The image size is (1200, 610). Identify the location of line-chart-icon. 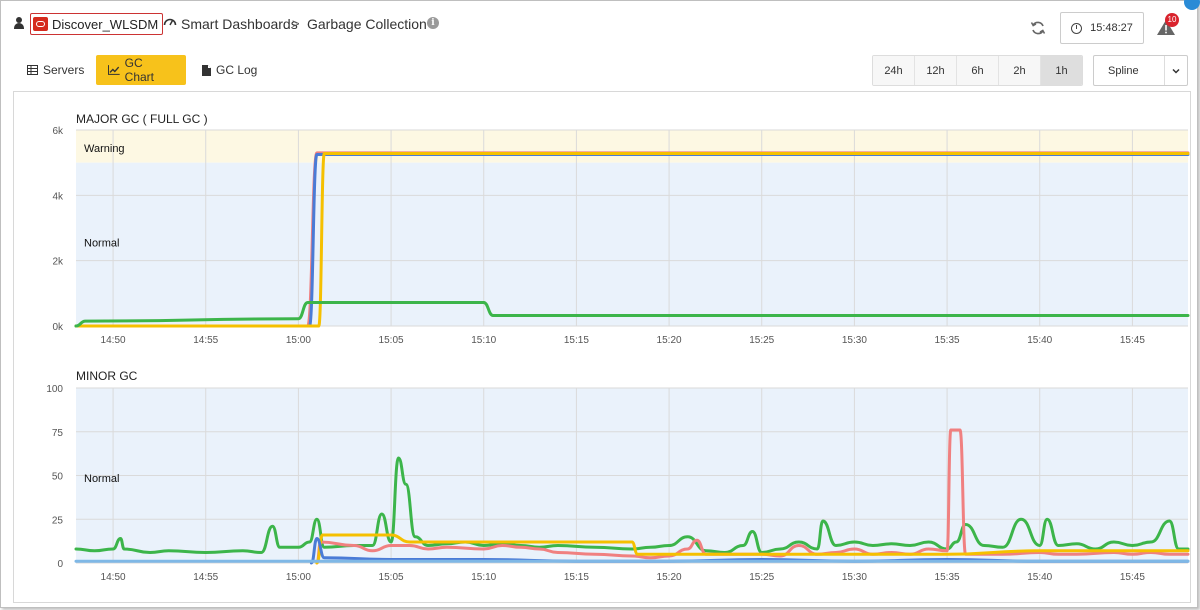
(114, 70).